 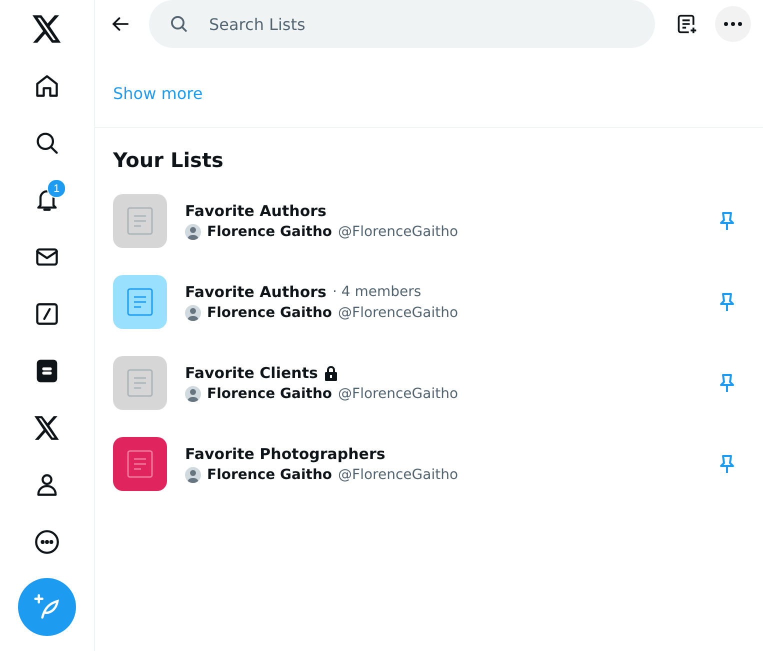 What do you see at coordinates (251, 373) in the screenshot?
I see `list-name: Favorite Clients` at bounding box center [251, 373].